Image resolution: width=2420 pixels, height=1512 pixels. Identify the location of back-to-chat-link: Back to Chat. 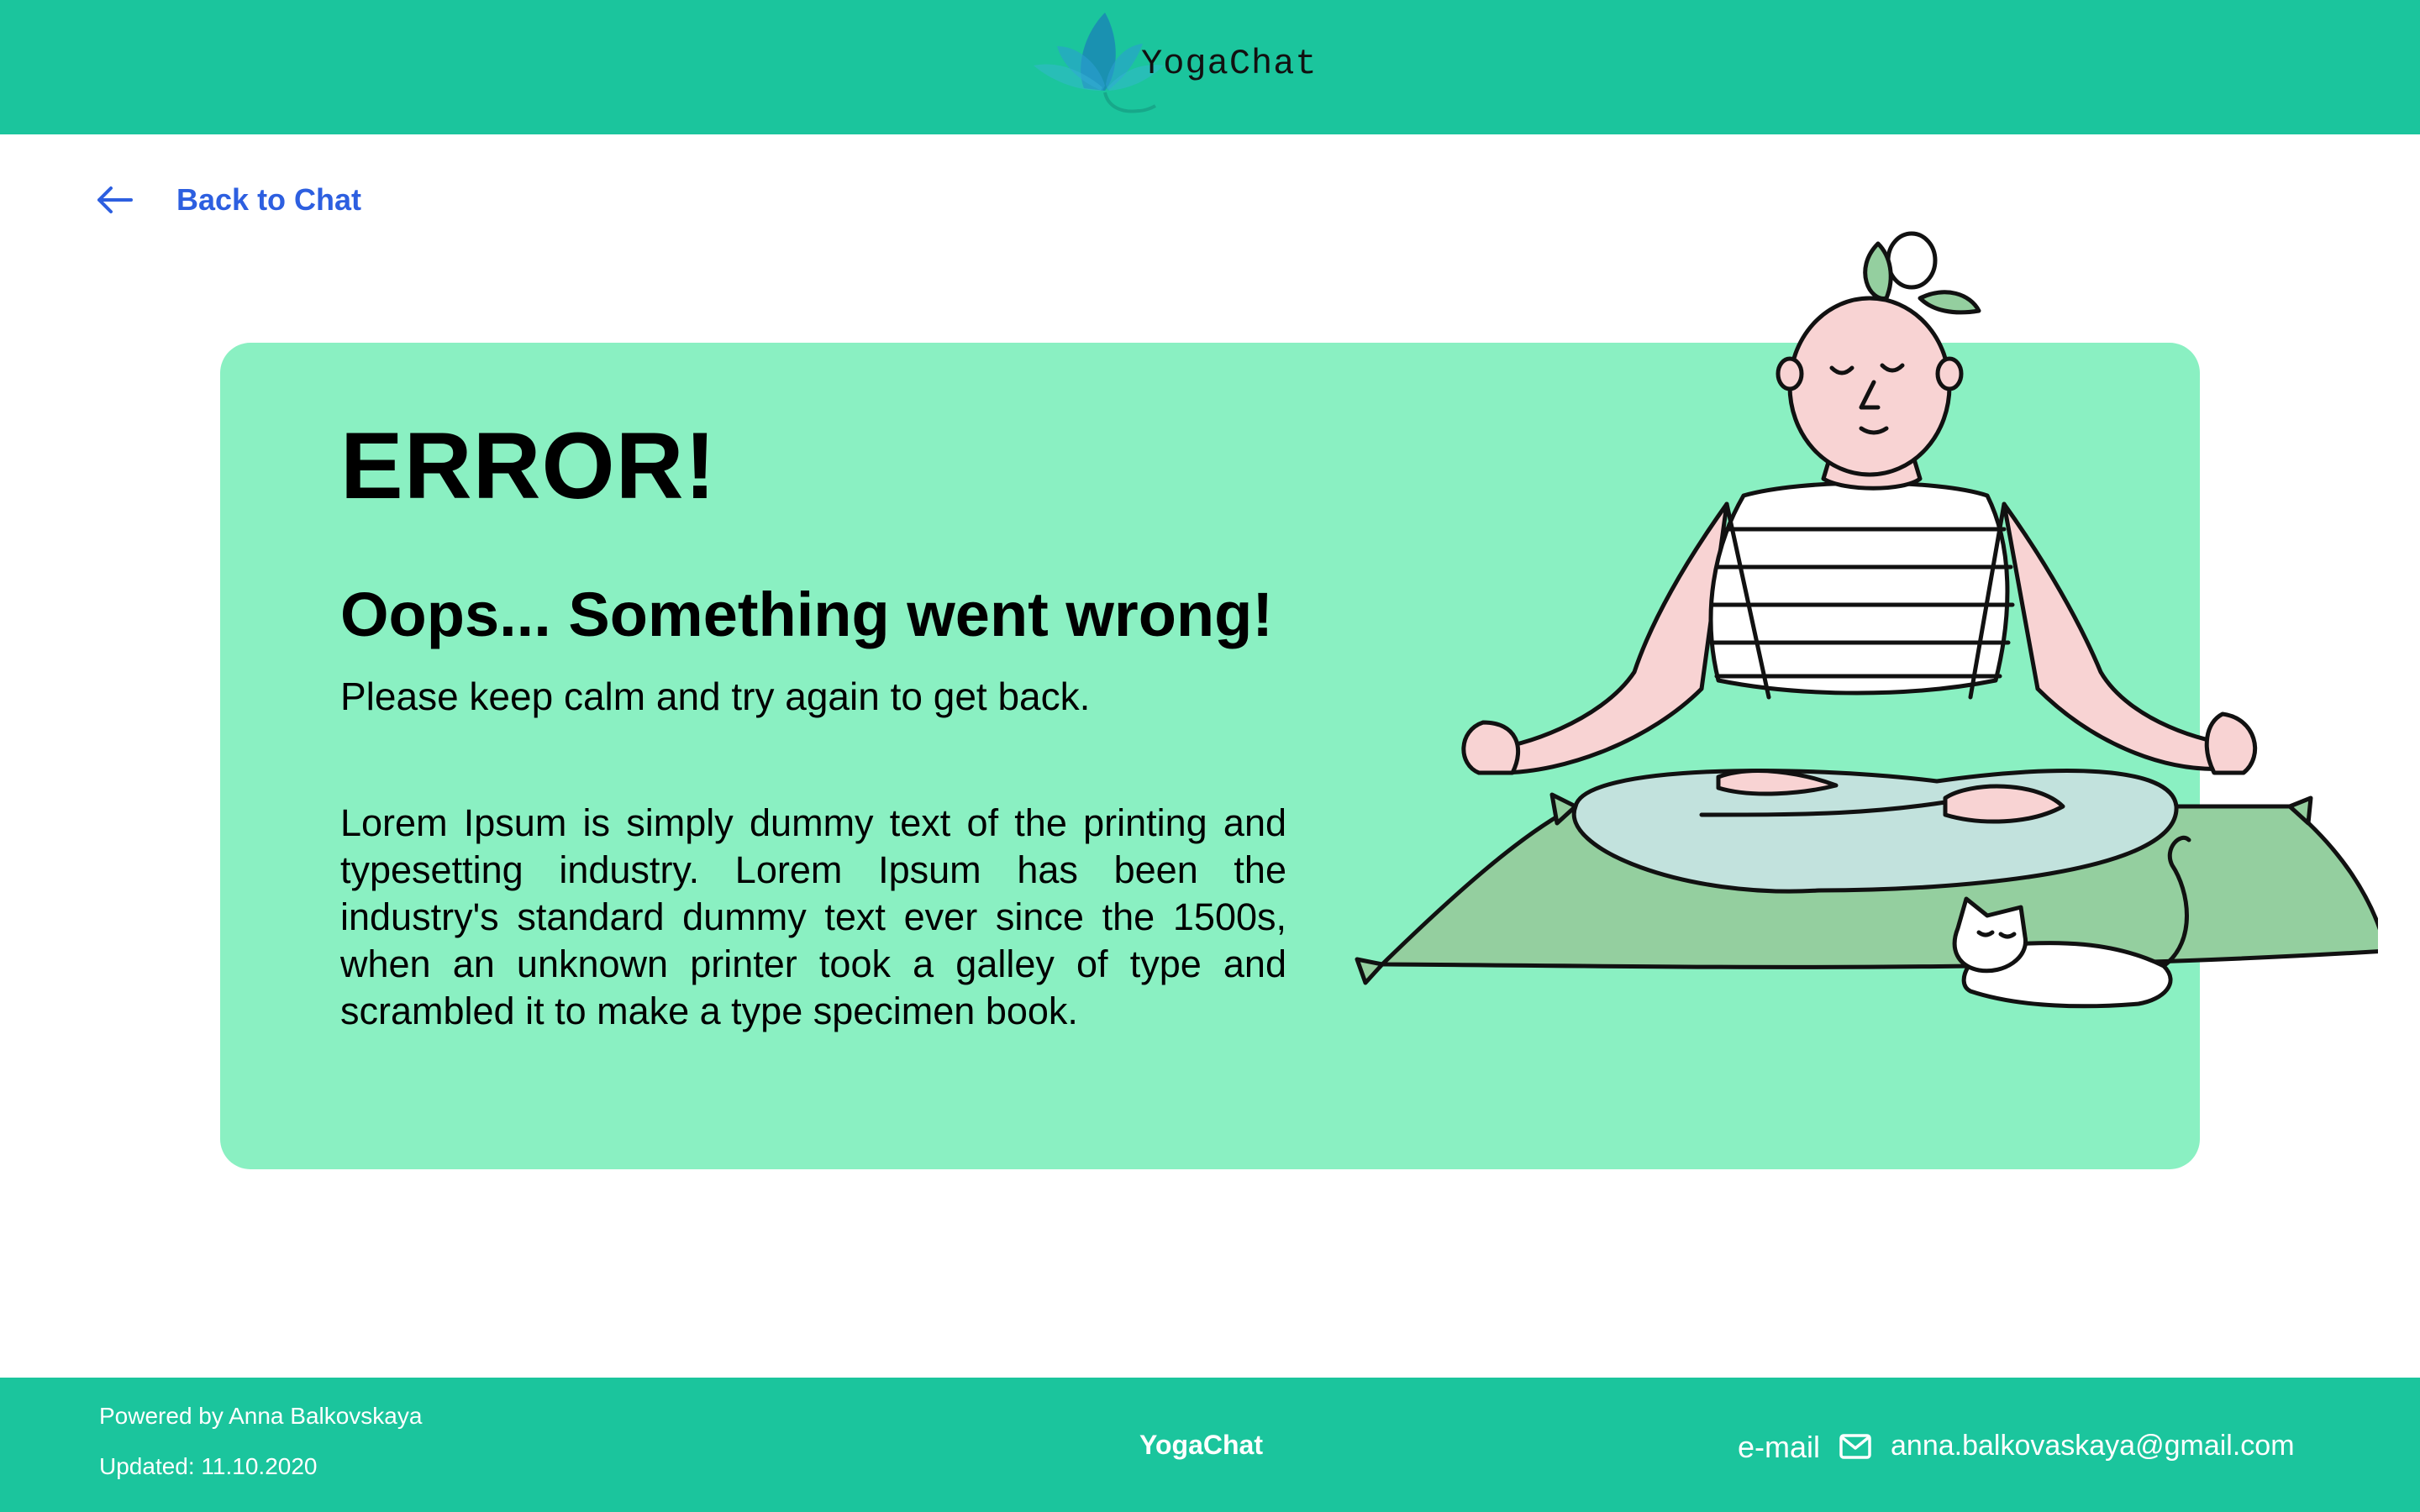
(227, 199).